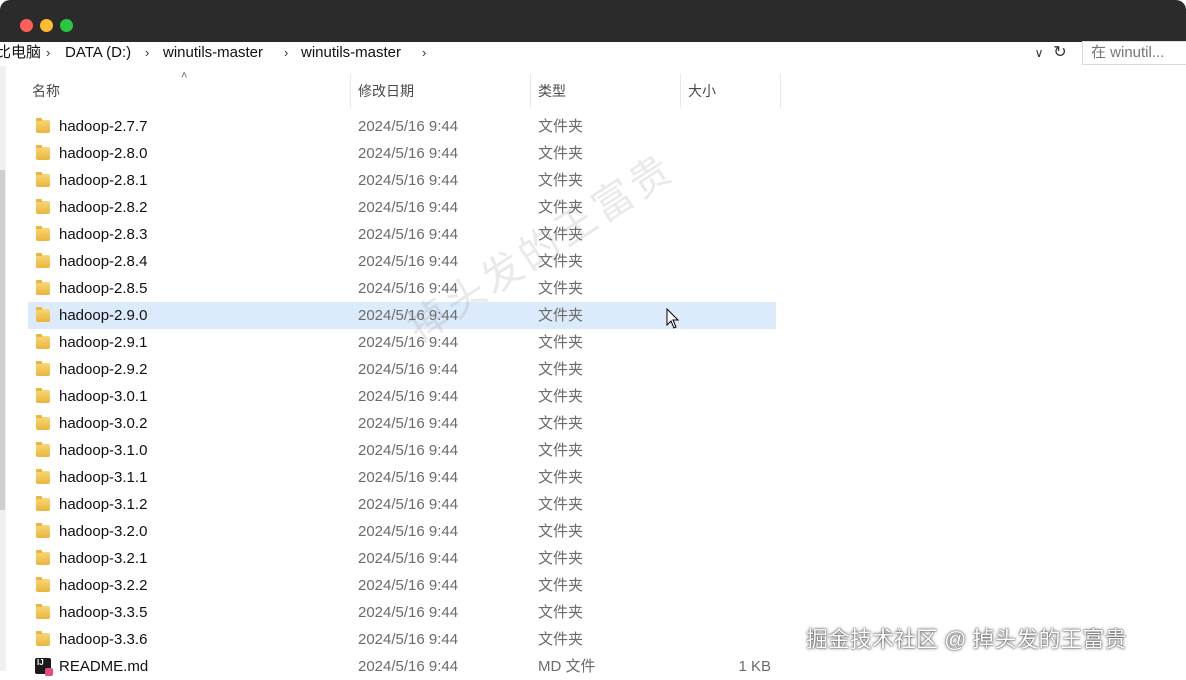 The height and width of the screenshot is (680, 1186). I want to click on file-name: hadoop-3.1.1, so click(103, 477).